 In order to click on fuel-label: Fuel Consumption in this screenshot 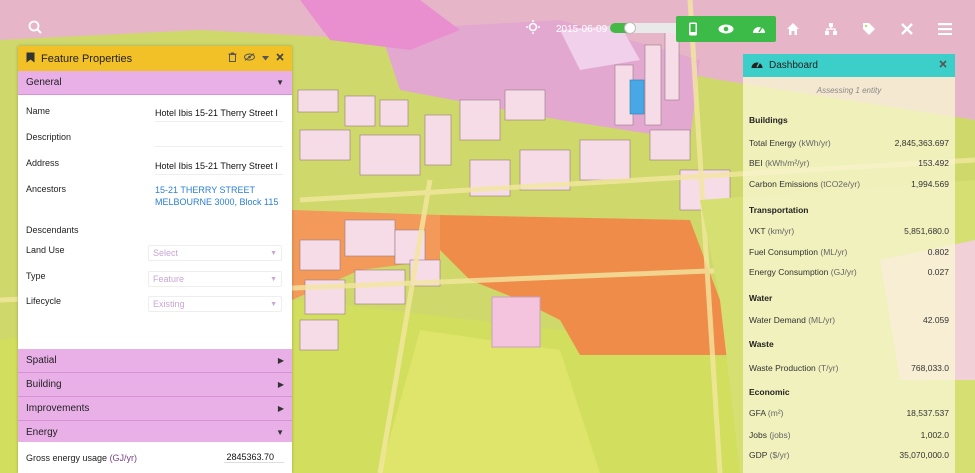, I will do `click(783, 252)`.